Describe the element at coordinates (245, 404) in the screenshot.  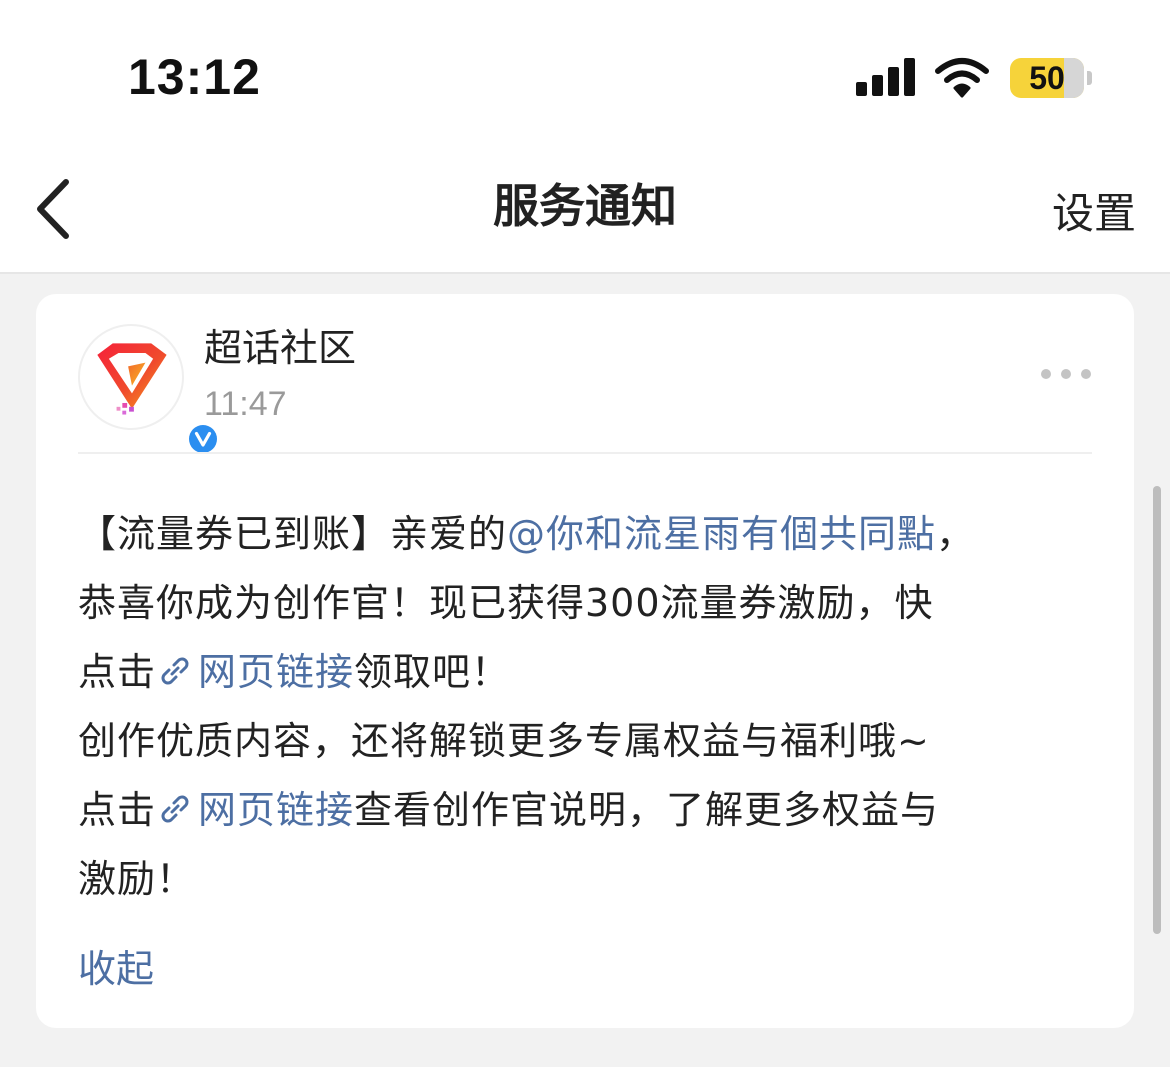
I see `message-time: 11:47` at that location.